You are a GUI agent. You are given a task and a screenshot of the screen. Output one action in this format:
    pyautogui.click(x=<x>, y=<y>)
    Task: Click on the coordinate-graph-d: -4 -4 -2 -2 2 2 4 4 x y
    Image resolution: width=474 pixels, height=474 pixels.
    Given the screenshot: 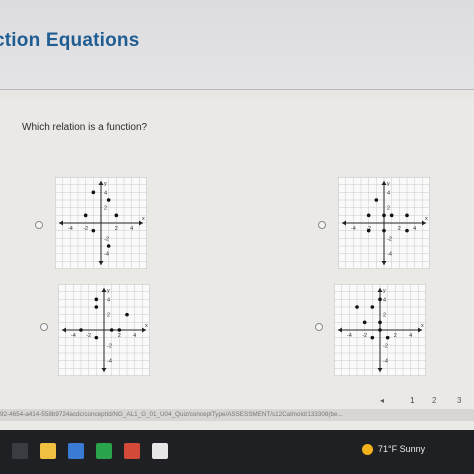 What is the action you would take?
    pyautogui.click(x=380, y=330)
    